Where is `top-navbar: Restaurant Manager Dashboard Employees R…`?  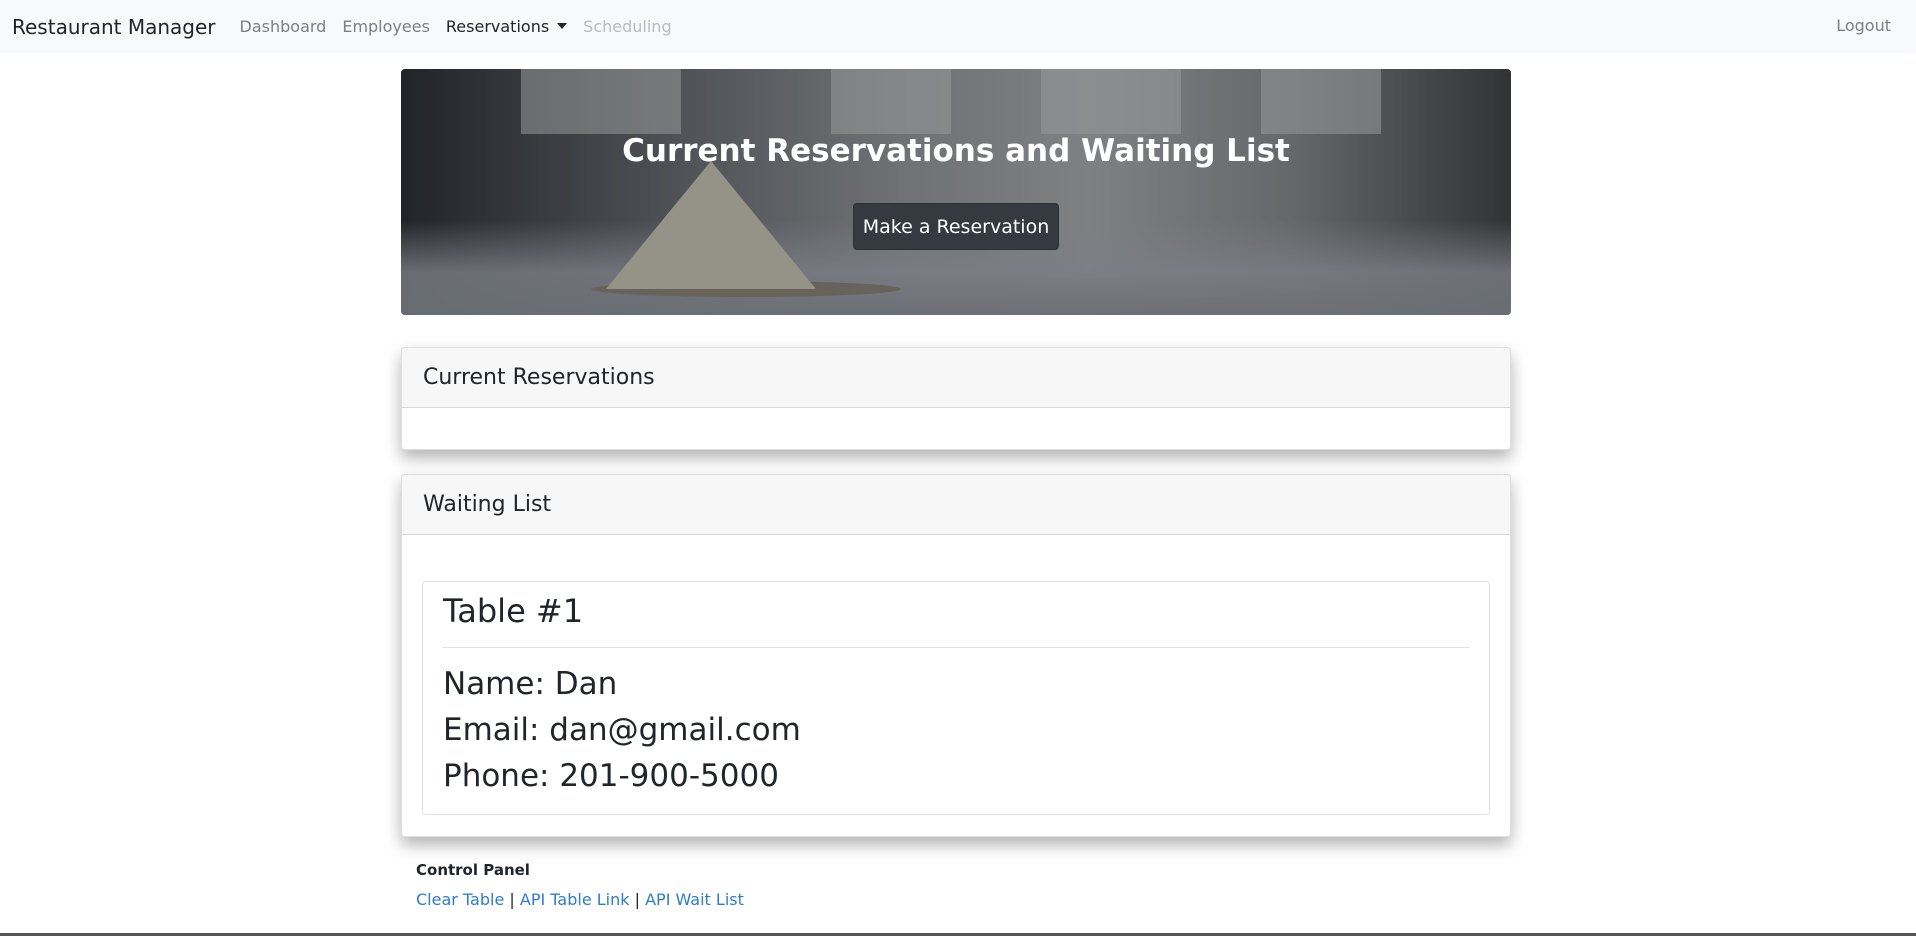 top-navbar: Restaurant Manager Dashboard Employees R… is located at coordinates (958, 26).